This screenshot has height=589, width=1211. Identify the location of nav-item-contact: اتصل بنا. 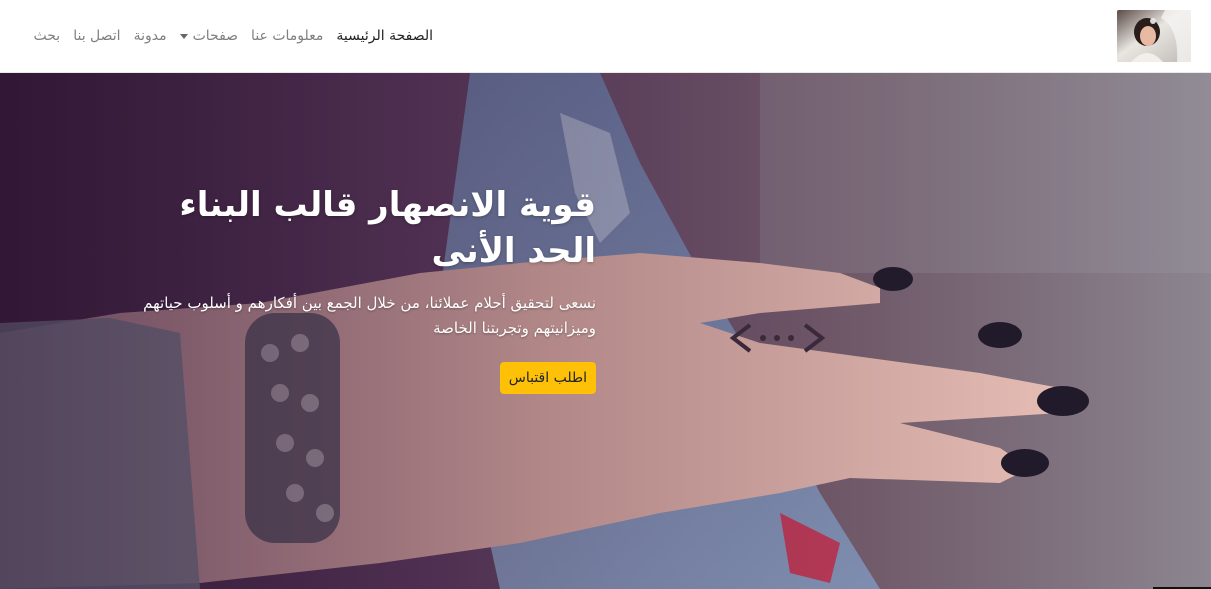
(96, 36).